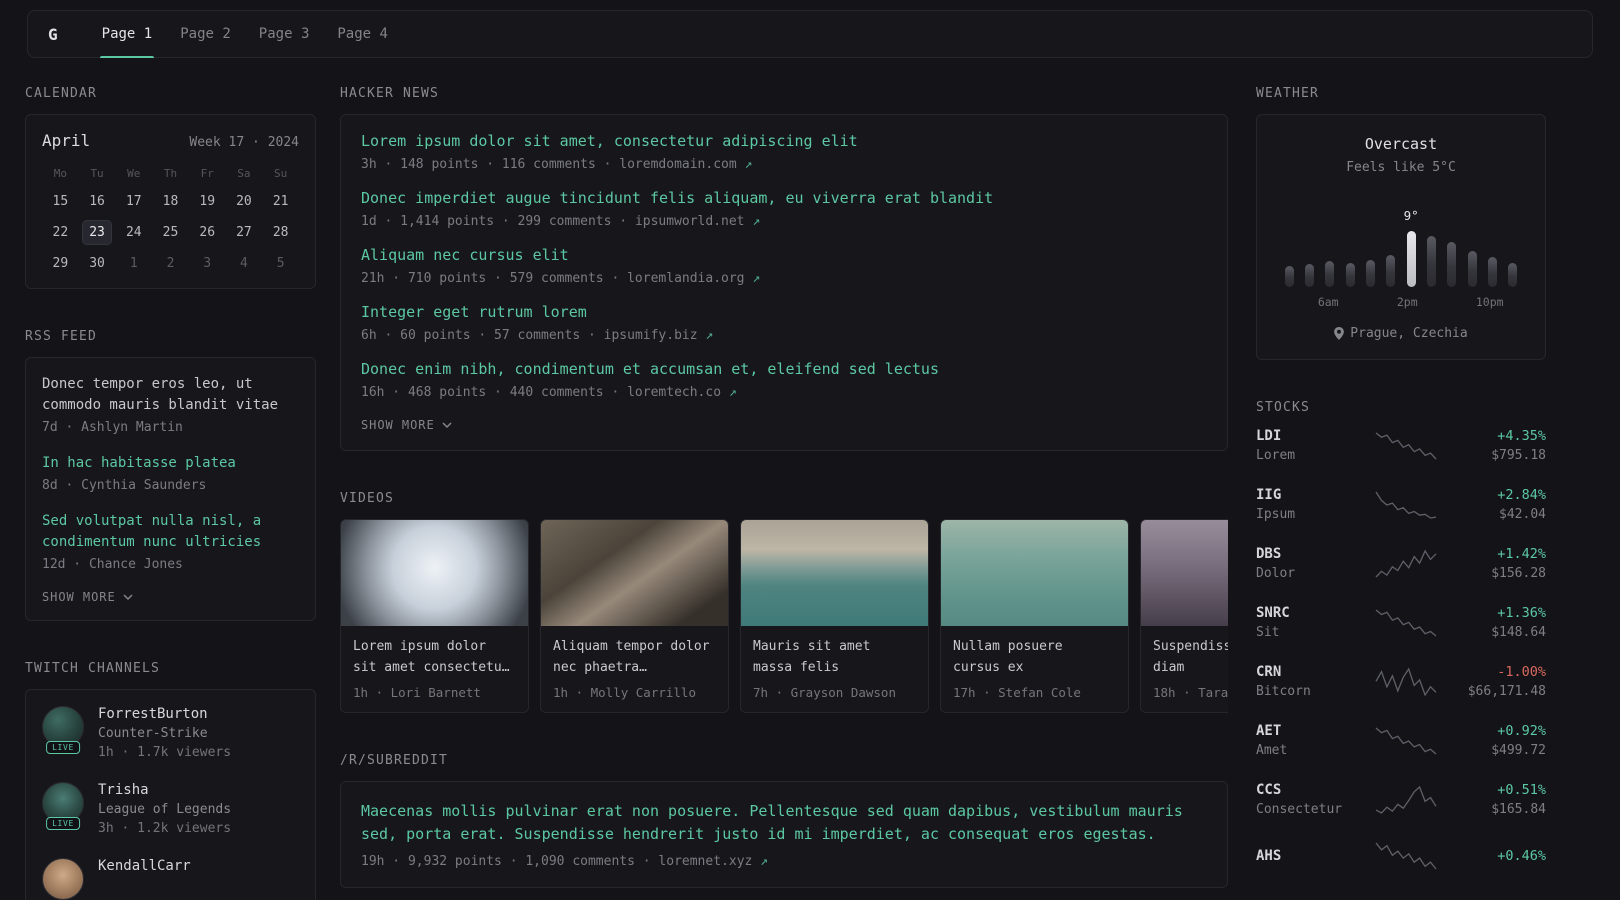 The height and width of the screenshot is (900, 1620). What do you see at coordinates (1401, 856) in the screenshot?
I see `stock-row: AHS +0.46%` at bounding box center [1401, 856].